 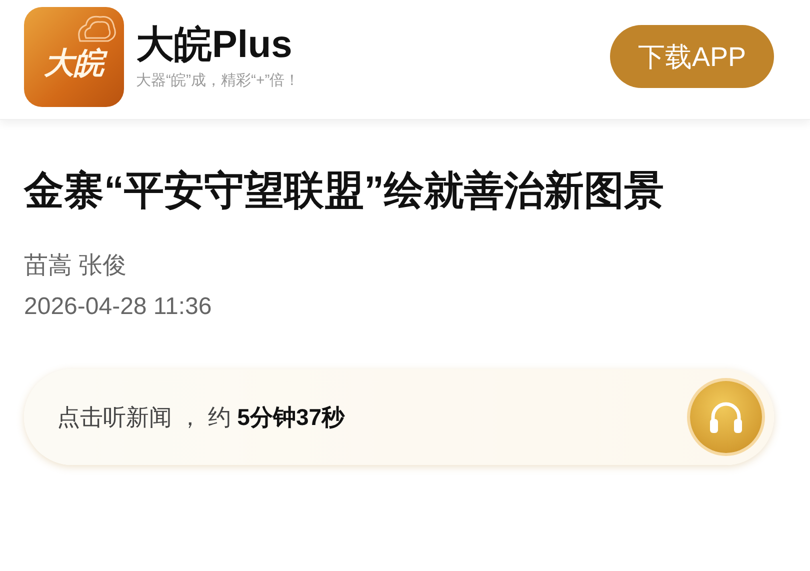 What do you see at coordinates (218, 80) in the screenshot?
I see `app-slogan: 大器“皖”成，精彩“+”倍！` at bounding box center [218, 80].